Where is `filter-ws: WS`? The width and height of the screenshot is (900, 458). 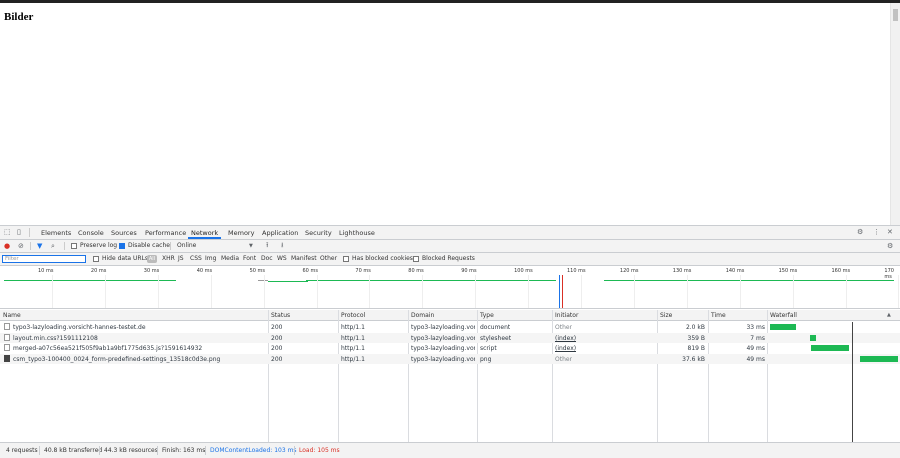 filter-ws: WS is located at coordinates (282, 258).